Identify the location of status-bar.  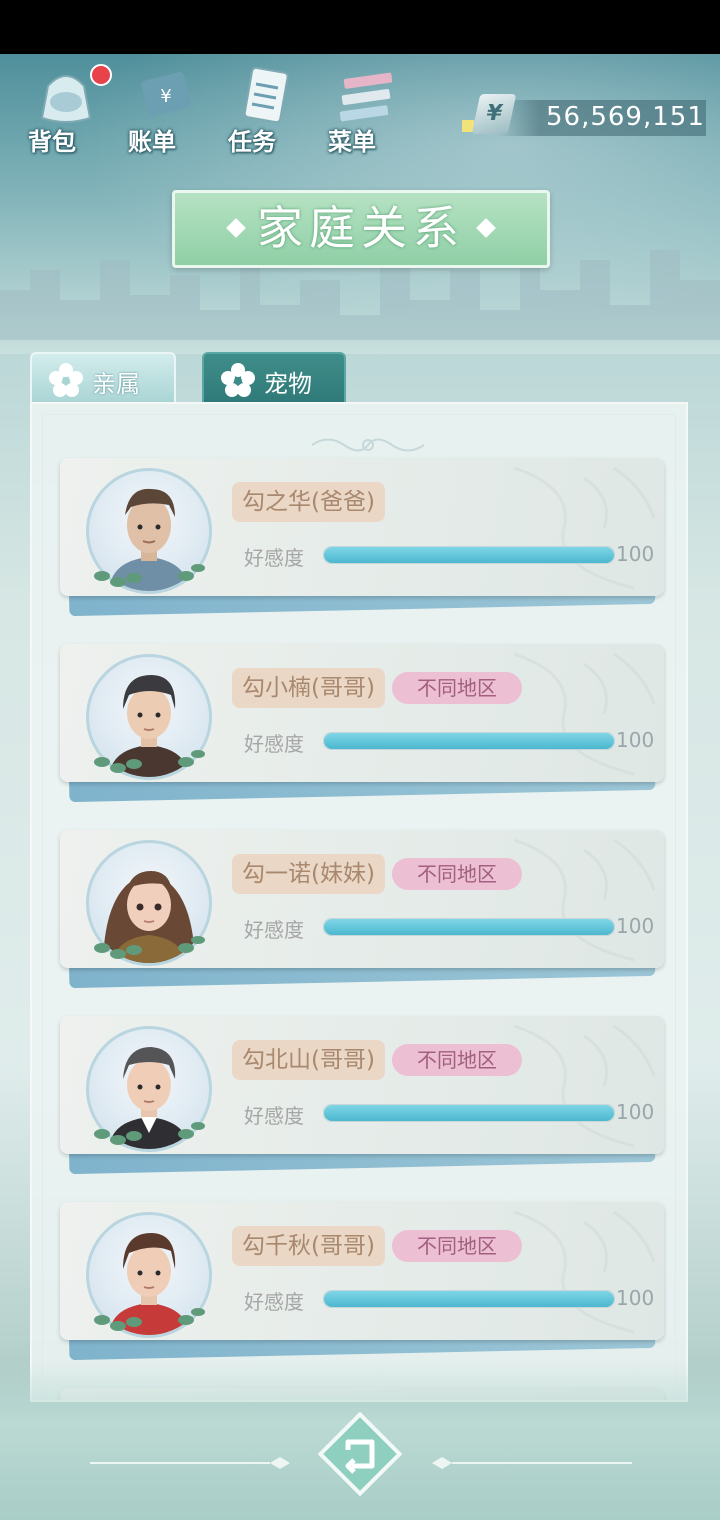
(360, 27).